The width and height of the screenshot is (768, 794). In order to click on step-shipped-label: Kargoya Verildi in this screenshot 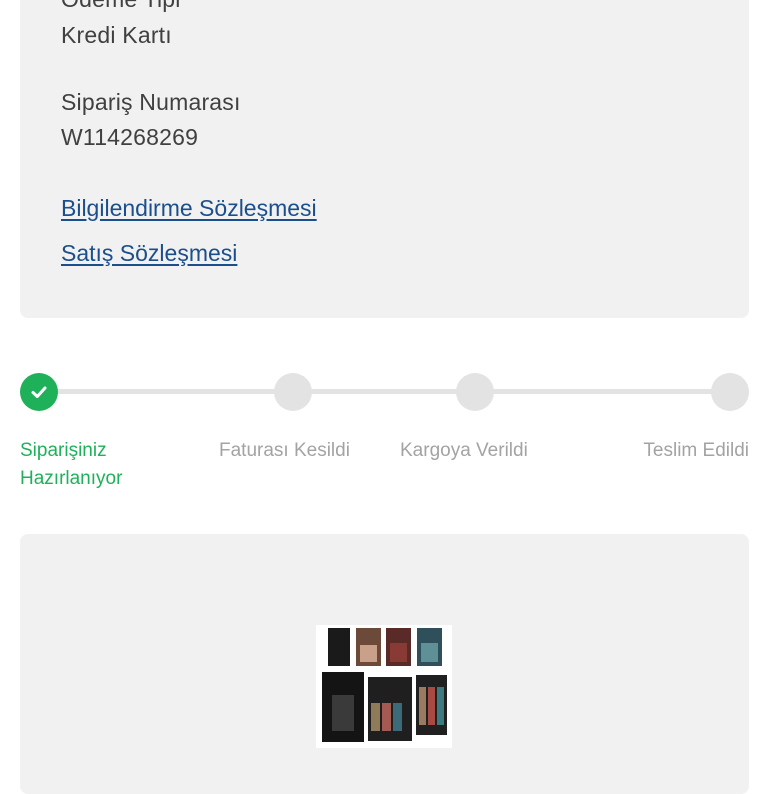, I will do `click(464, 450)`.